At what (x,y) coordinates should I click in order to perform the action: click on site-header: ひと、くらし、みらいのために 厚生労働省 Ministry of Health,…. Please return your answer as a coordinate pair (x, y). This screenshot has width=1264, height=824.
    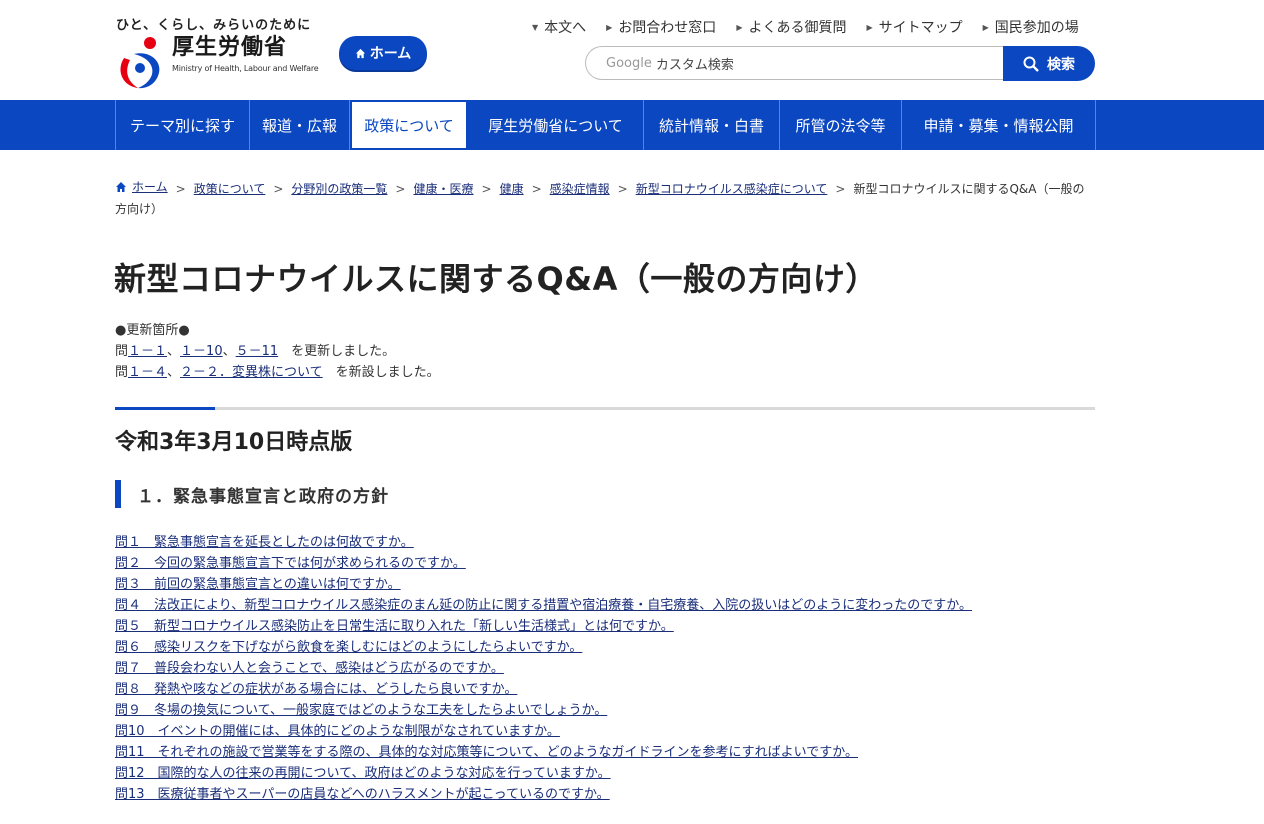
    Looking at the image, I should click on (632, 50).